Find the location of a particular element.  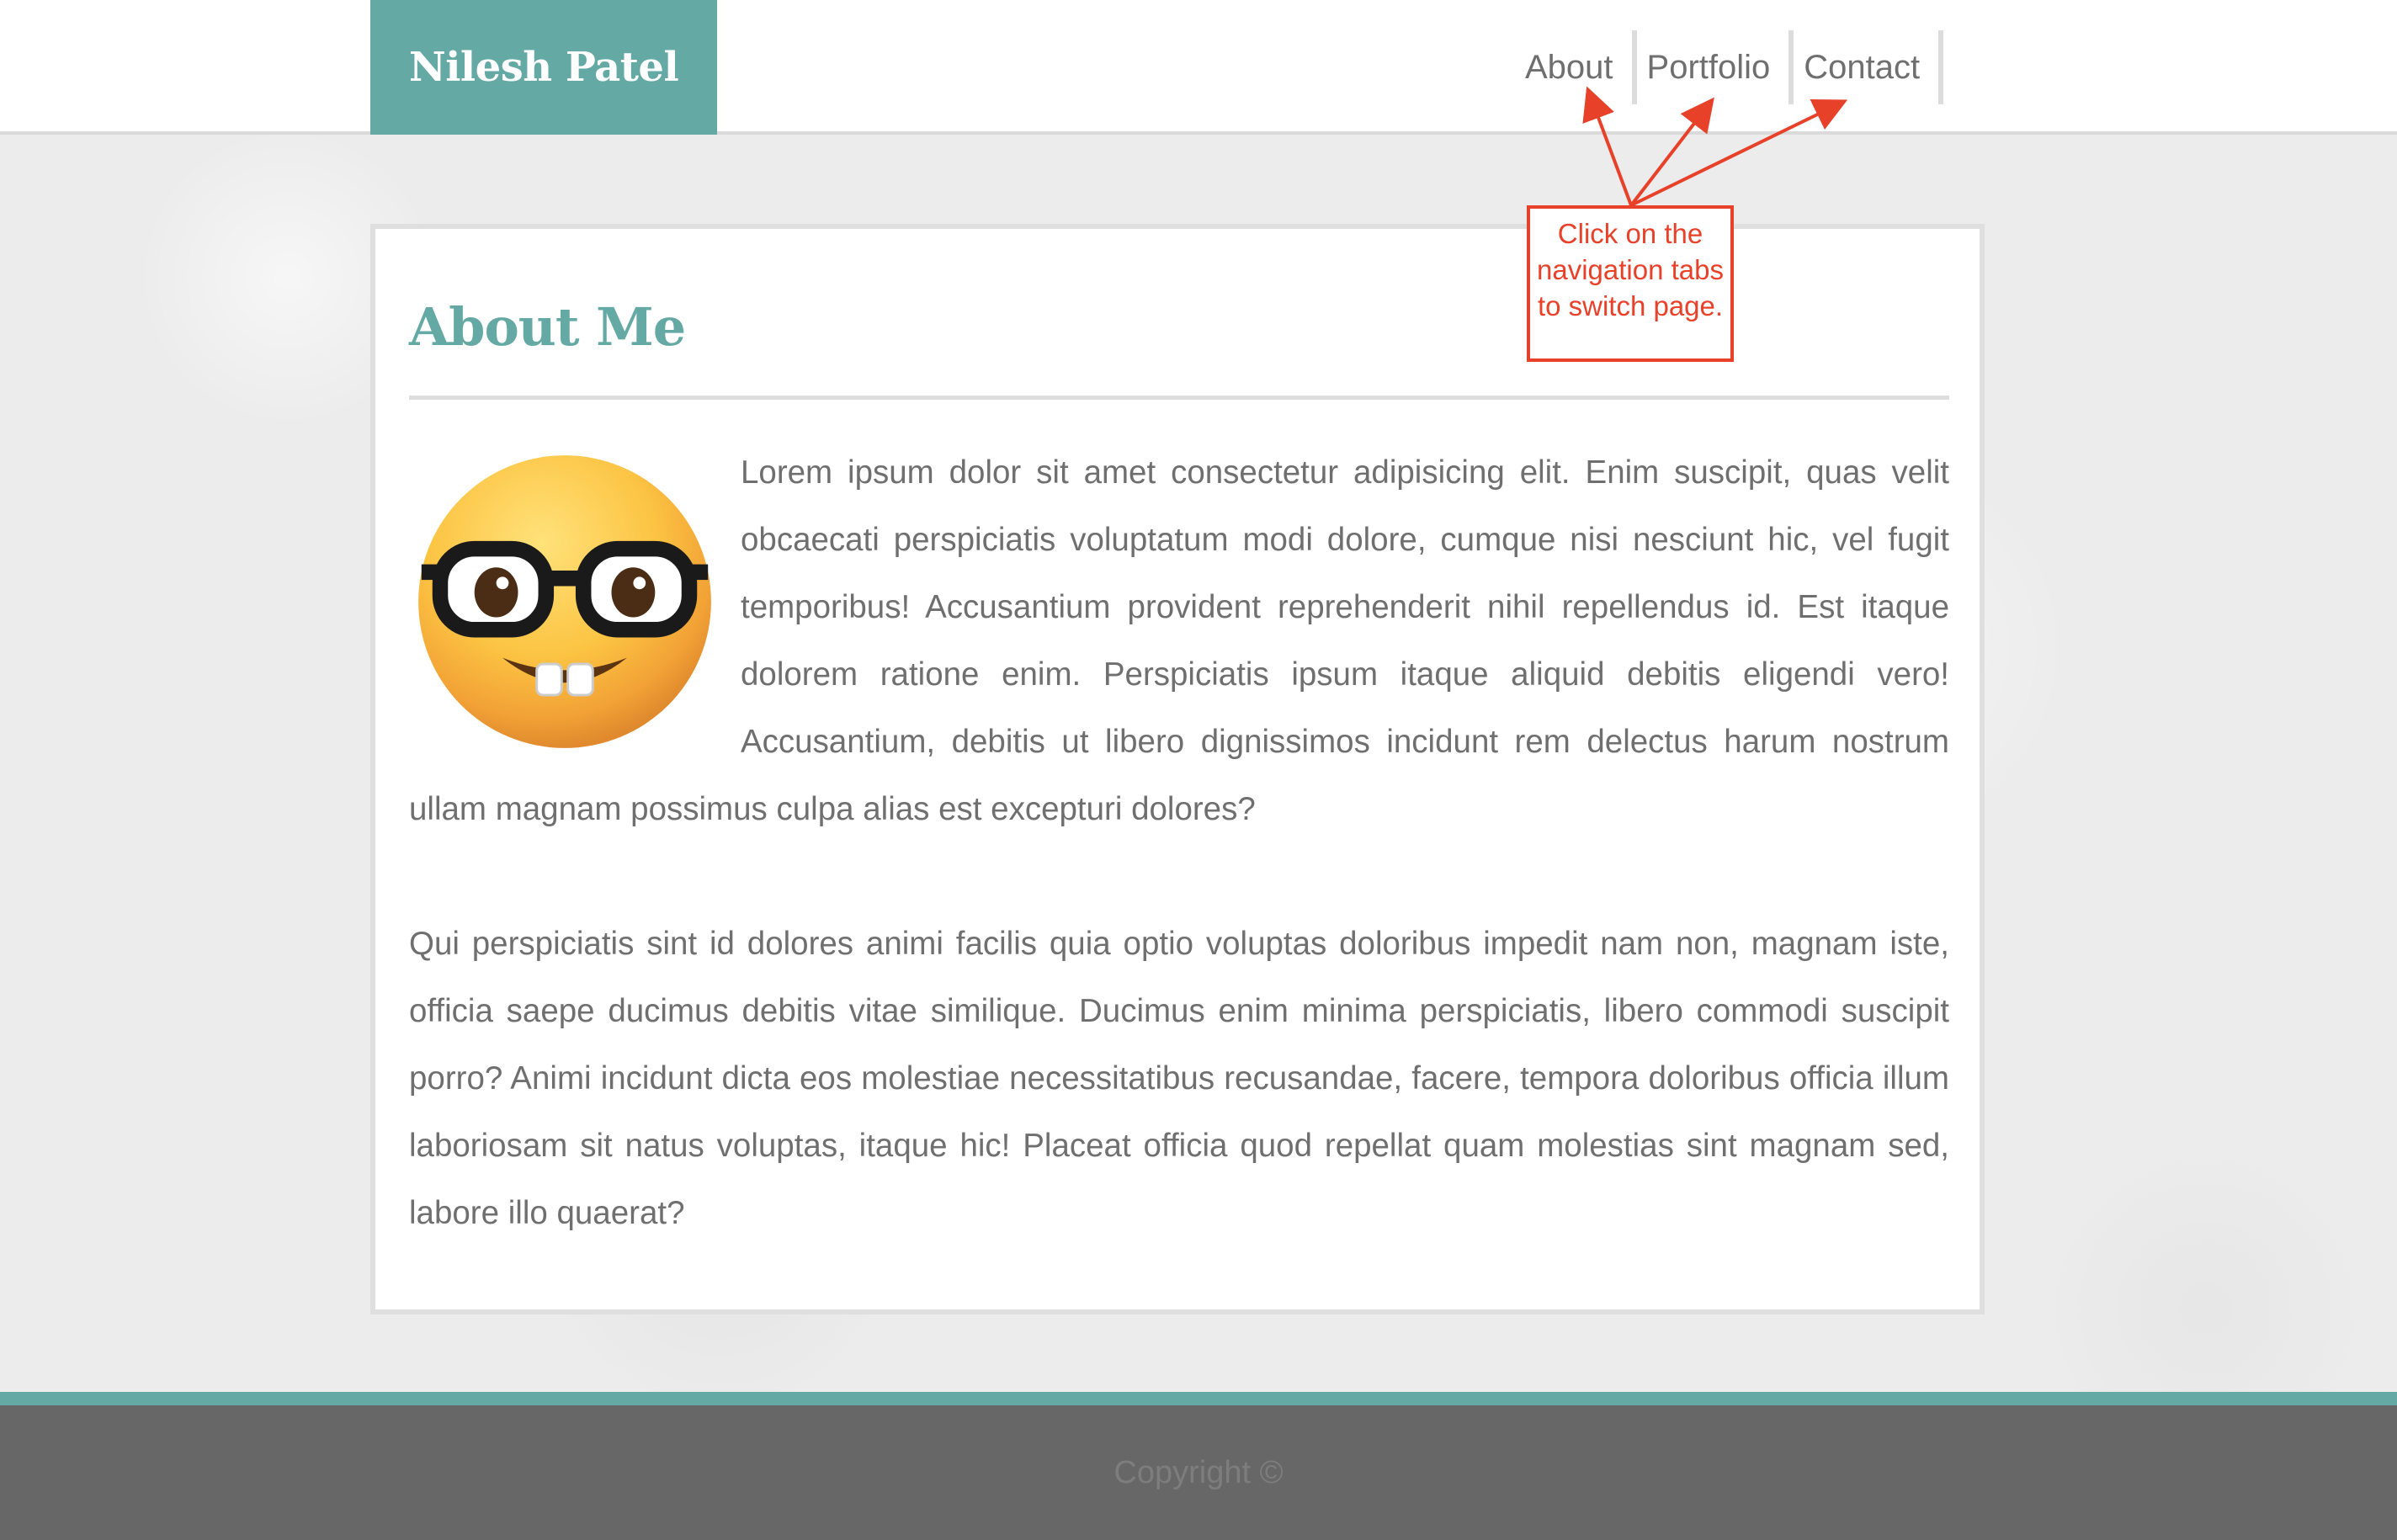

main-navigation: About Portfolio Contact is located at coordinates (1729, 67).